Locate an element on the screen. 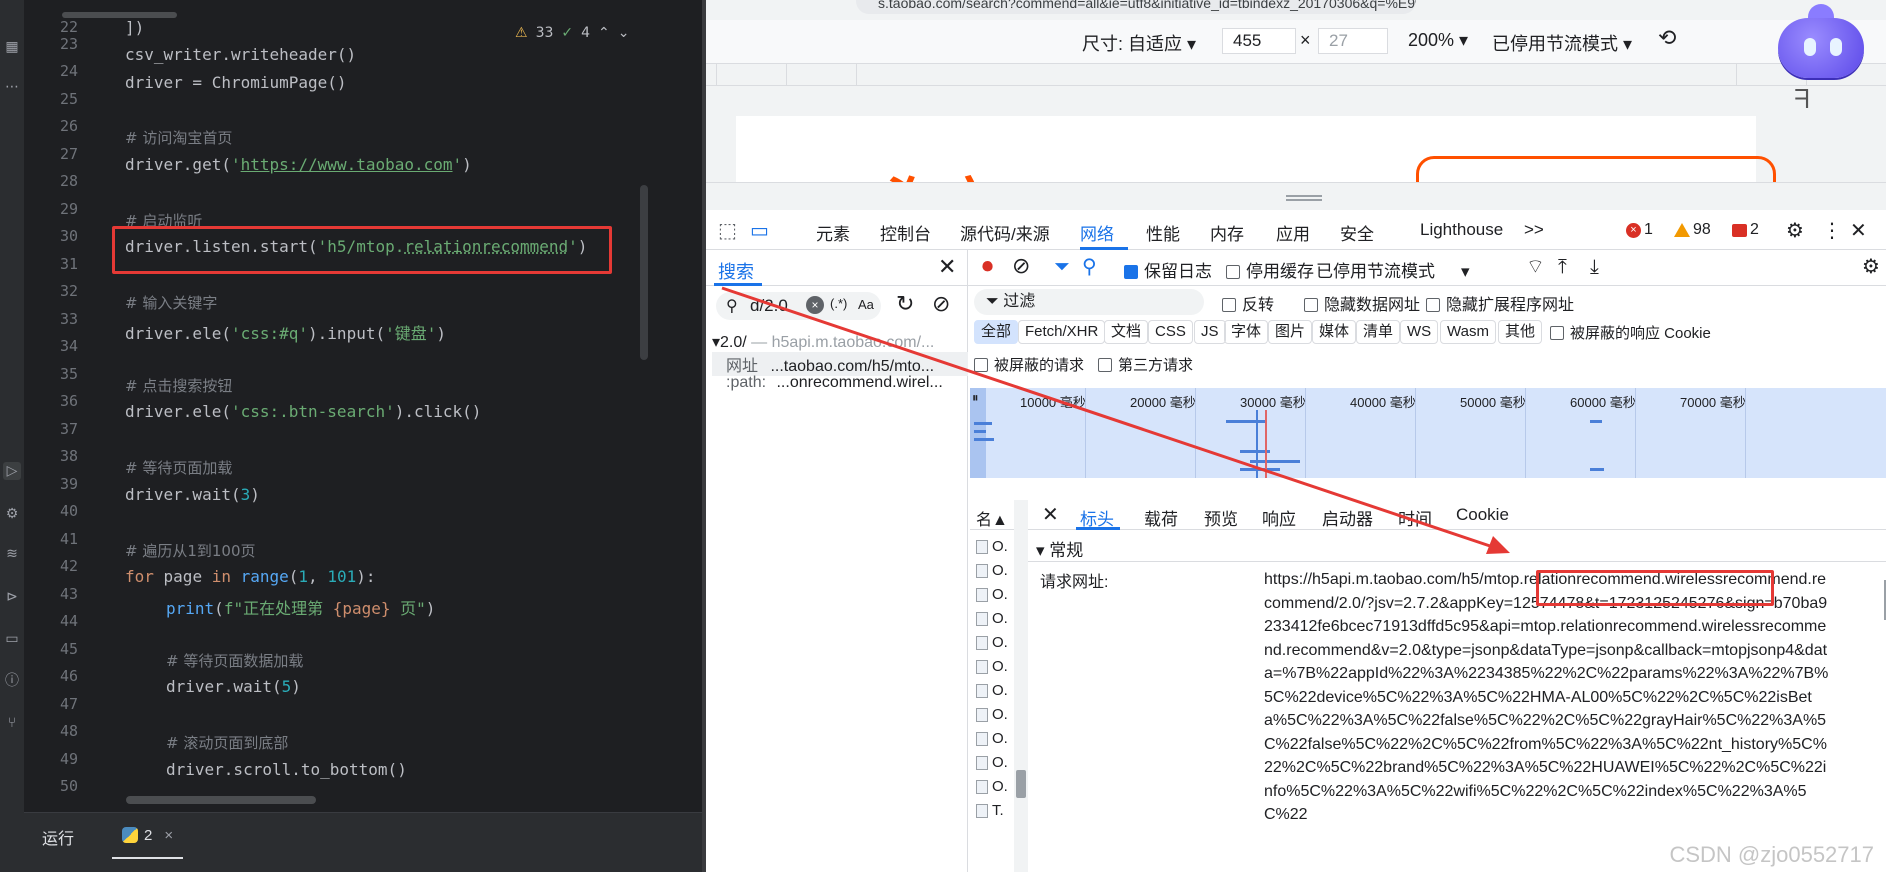 The image size is (1886, 872). tab-lighthouse: Lighthouse is located at coordinates (1461, 230).